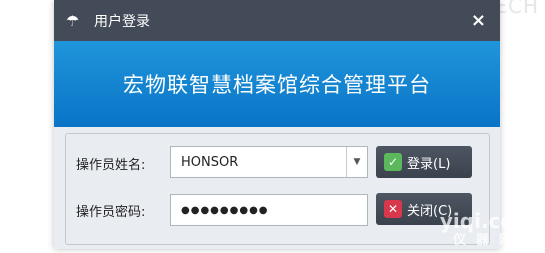  Describe the element at coordinates (478, 20) in the screenshot. I see `close-icon: ×` at that location.